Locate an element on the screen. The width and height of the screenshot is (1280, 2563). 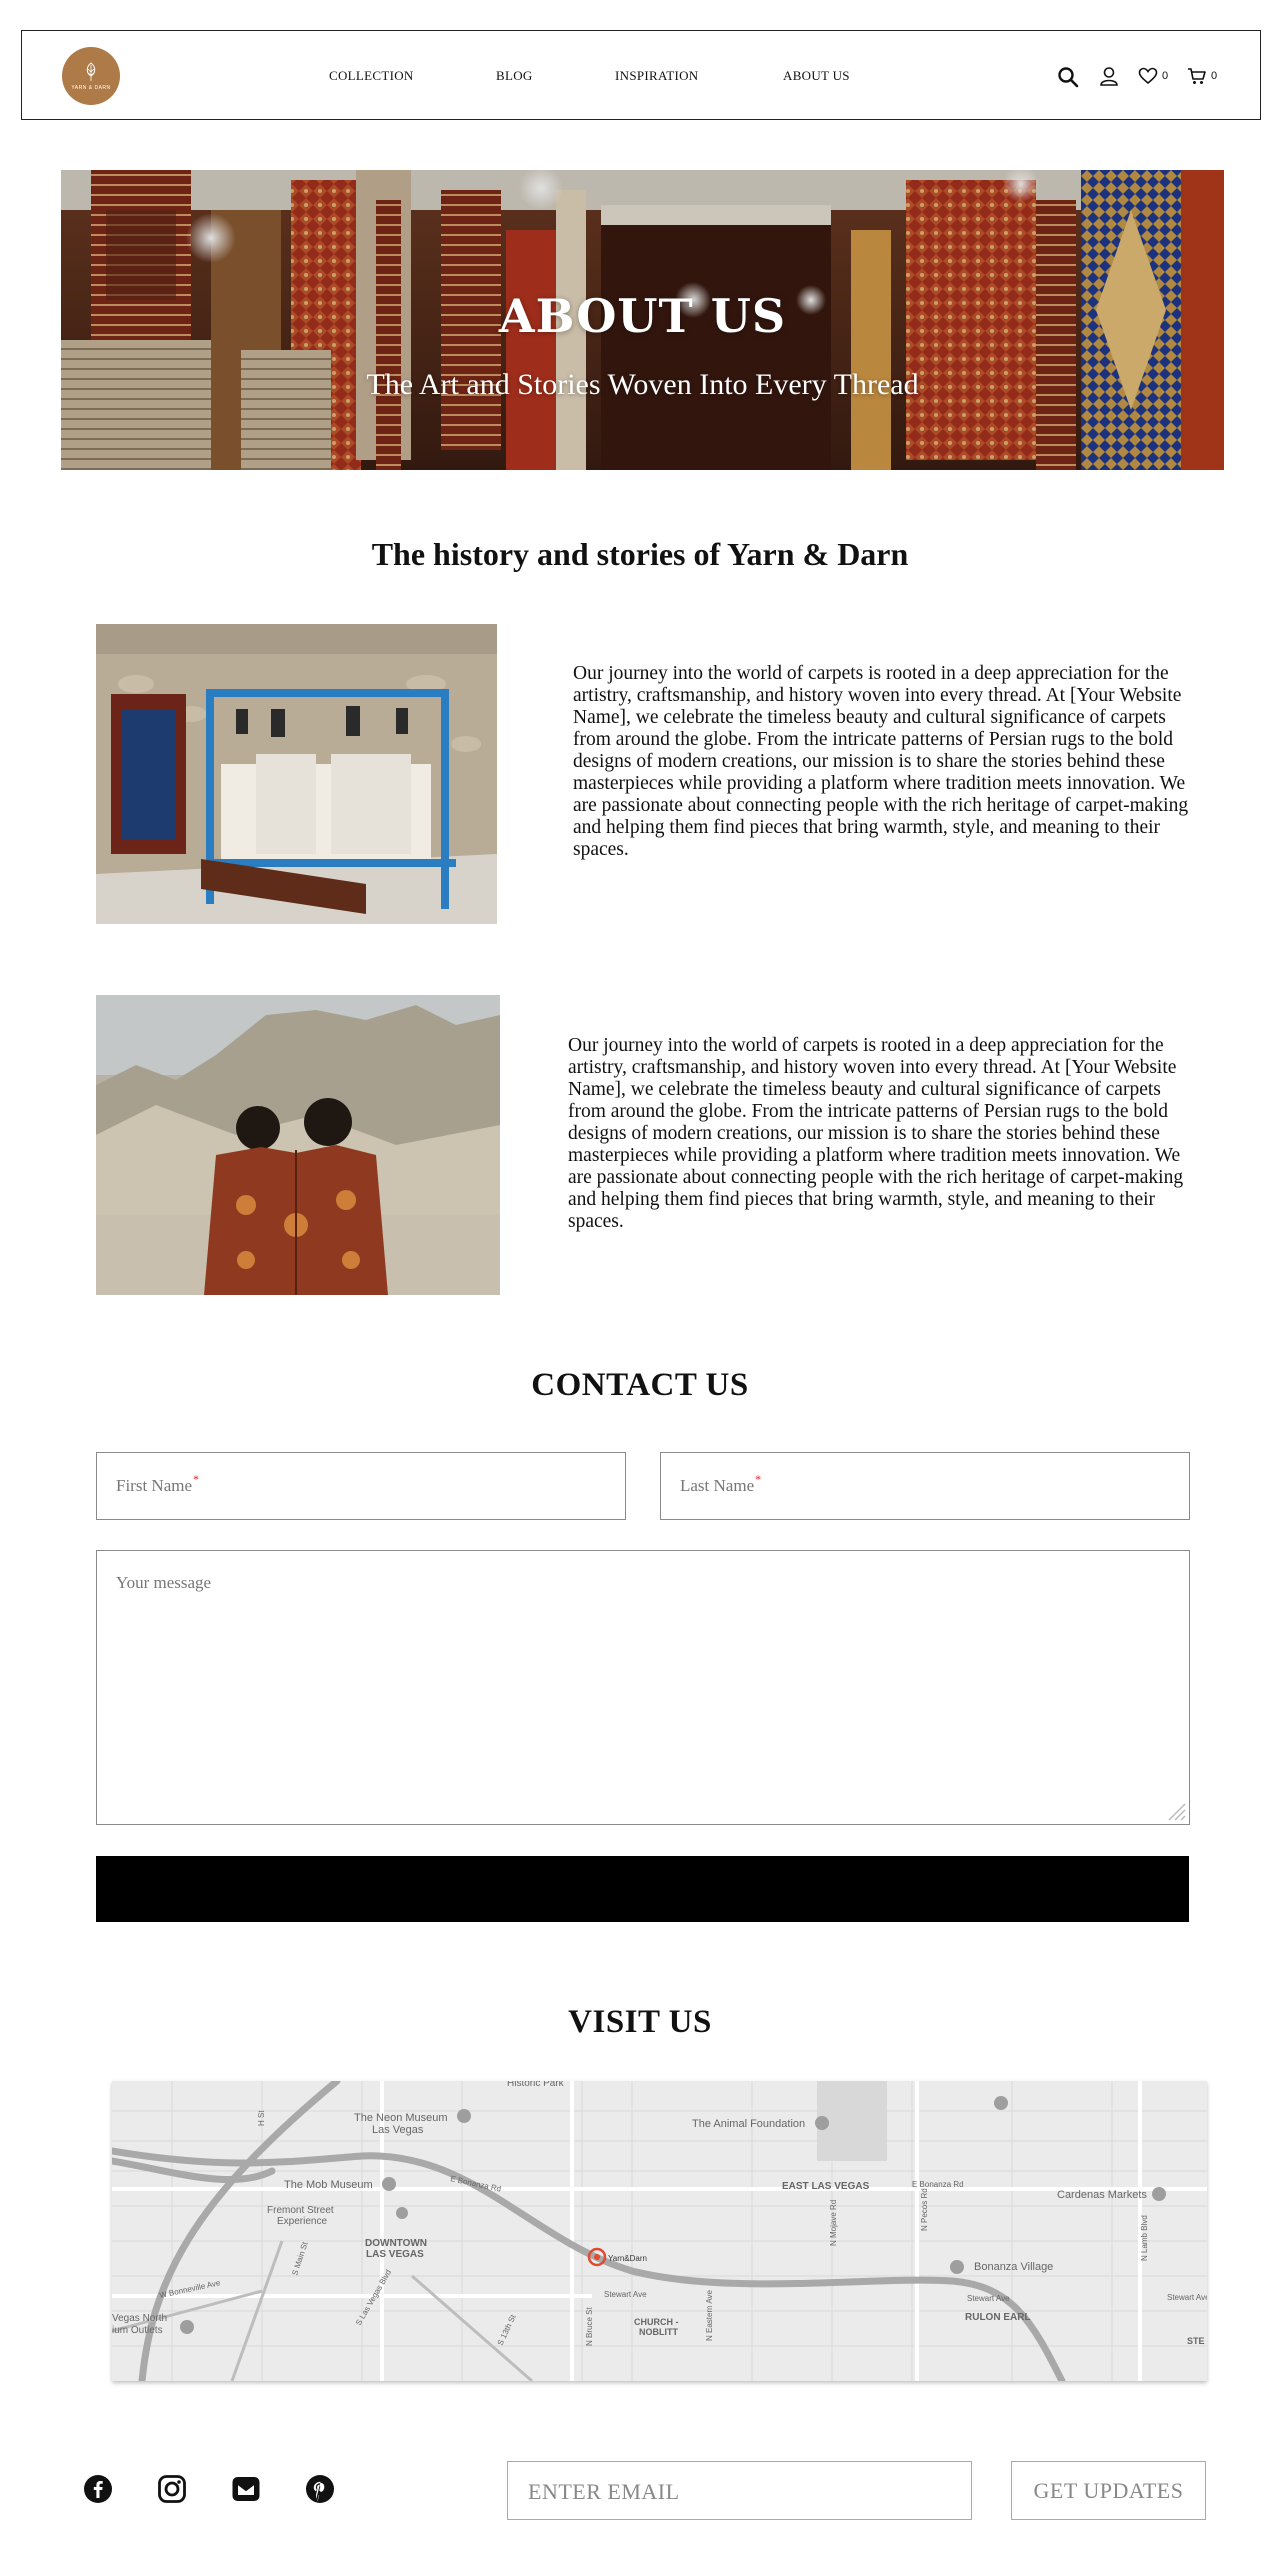
map-label-east-lv: EAST LAS VEGAS is located at coordinates (826, 2186).